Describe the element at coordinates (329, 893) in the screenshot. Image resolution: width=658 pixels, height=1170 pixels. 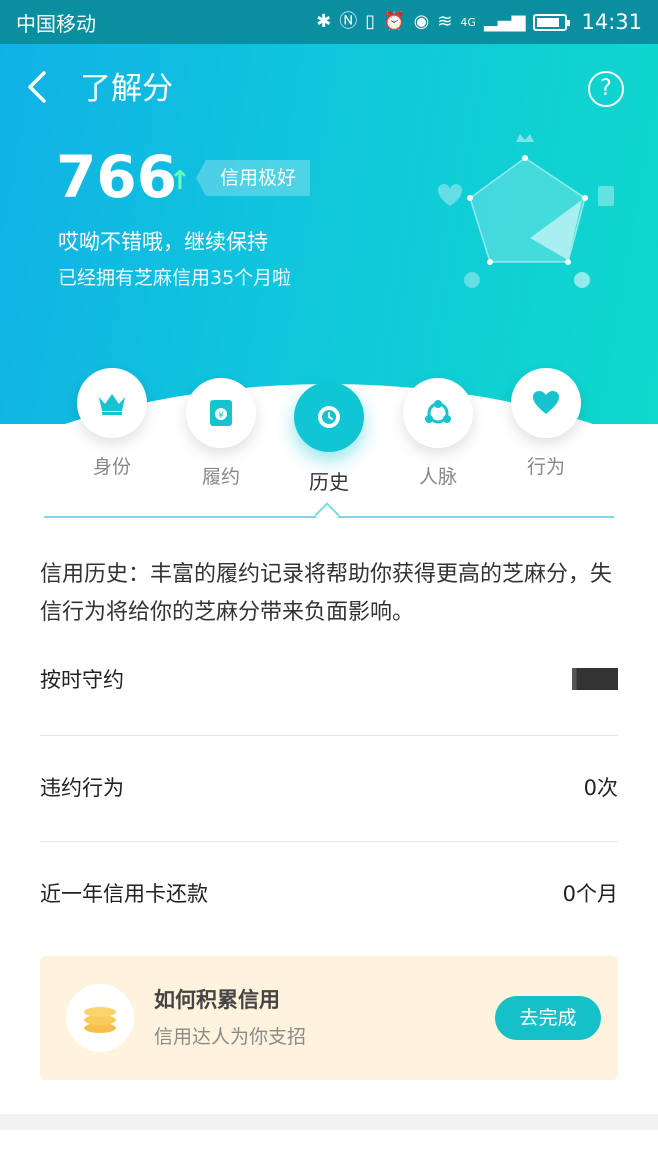
I see `list-item: 近一年信用卡还款 0个月` at that location.